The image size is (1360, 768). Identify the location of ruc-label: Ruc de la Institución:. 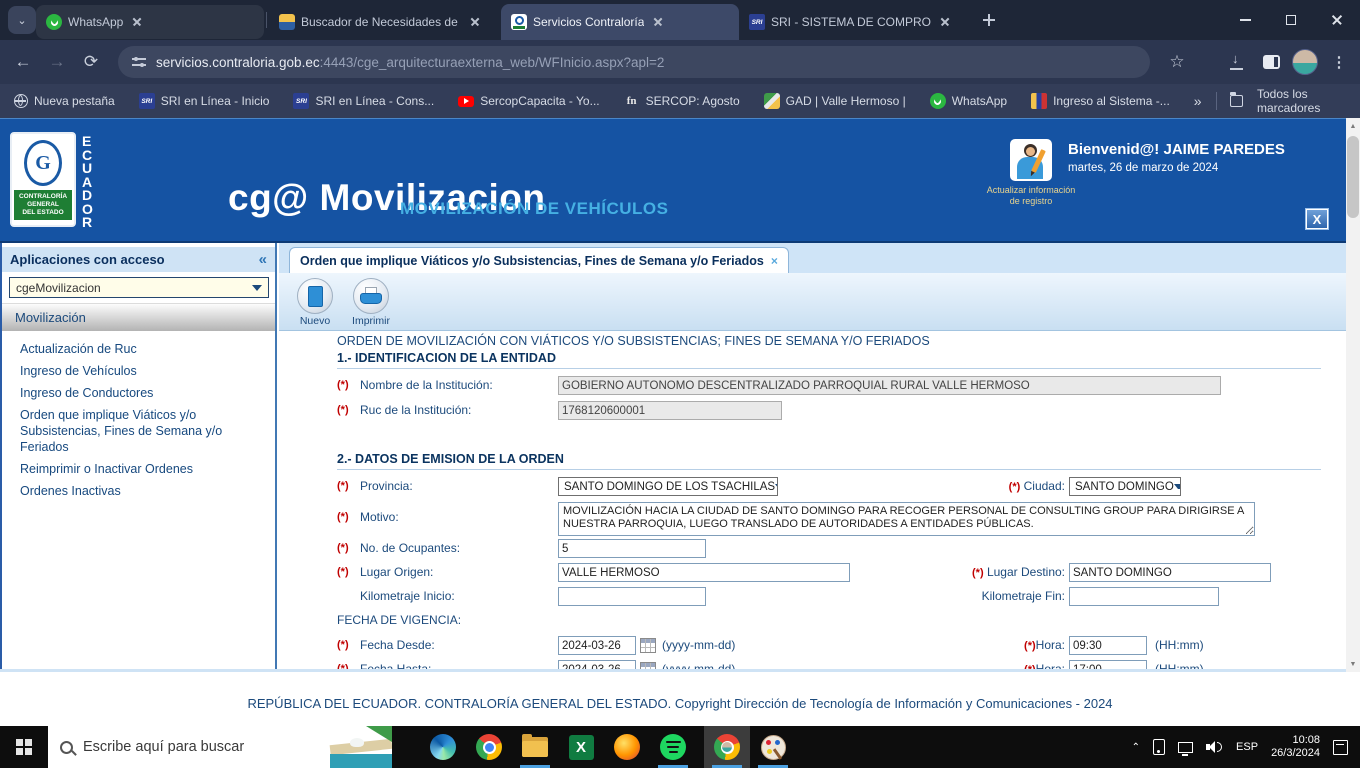
(416, 410).